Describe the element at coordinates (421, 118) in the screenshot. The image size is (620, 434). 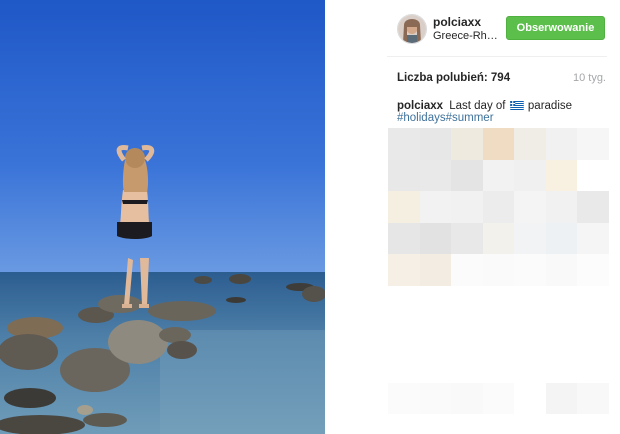
I see `hashtag-holidays: #holidays` at that location.